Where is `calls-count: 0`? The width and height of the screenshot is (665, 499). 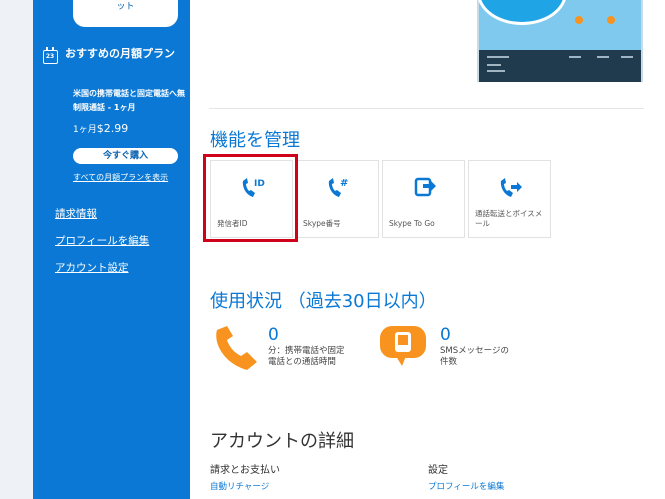
calls-count: 0 is located at coordinates (273, 335).